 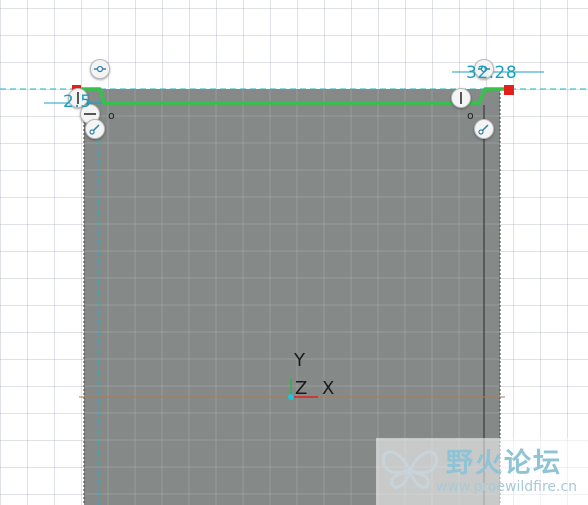 I want to click on watermark-url: www.proewildfire.cn, so click(x=507, y=487).